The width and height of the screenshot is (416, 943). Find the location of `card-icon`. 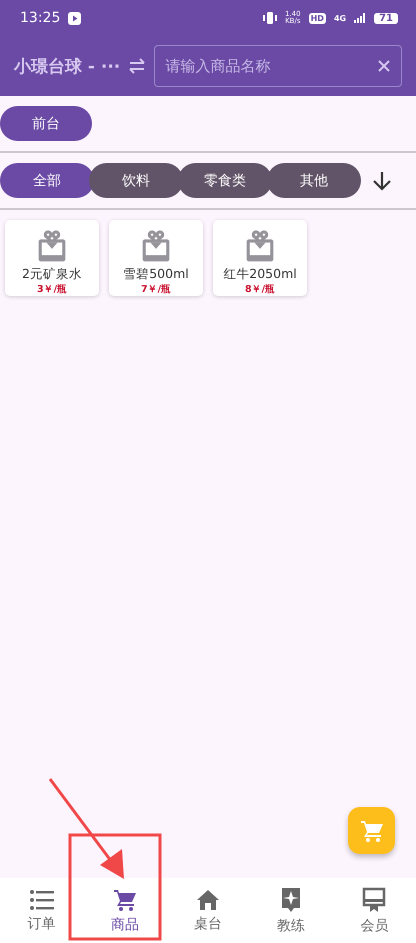

card-icon is located at coordinates (374, 899).